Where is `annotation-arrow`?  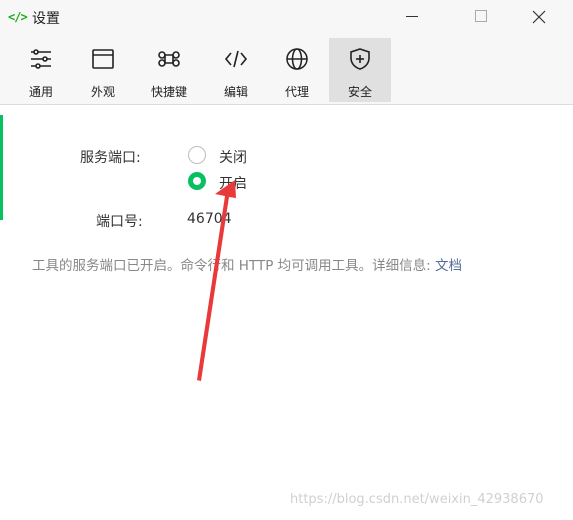
annotation-arrow is located at coordinates (216, 280).